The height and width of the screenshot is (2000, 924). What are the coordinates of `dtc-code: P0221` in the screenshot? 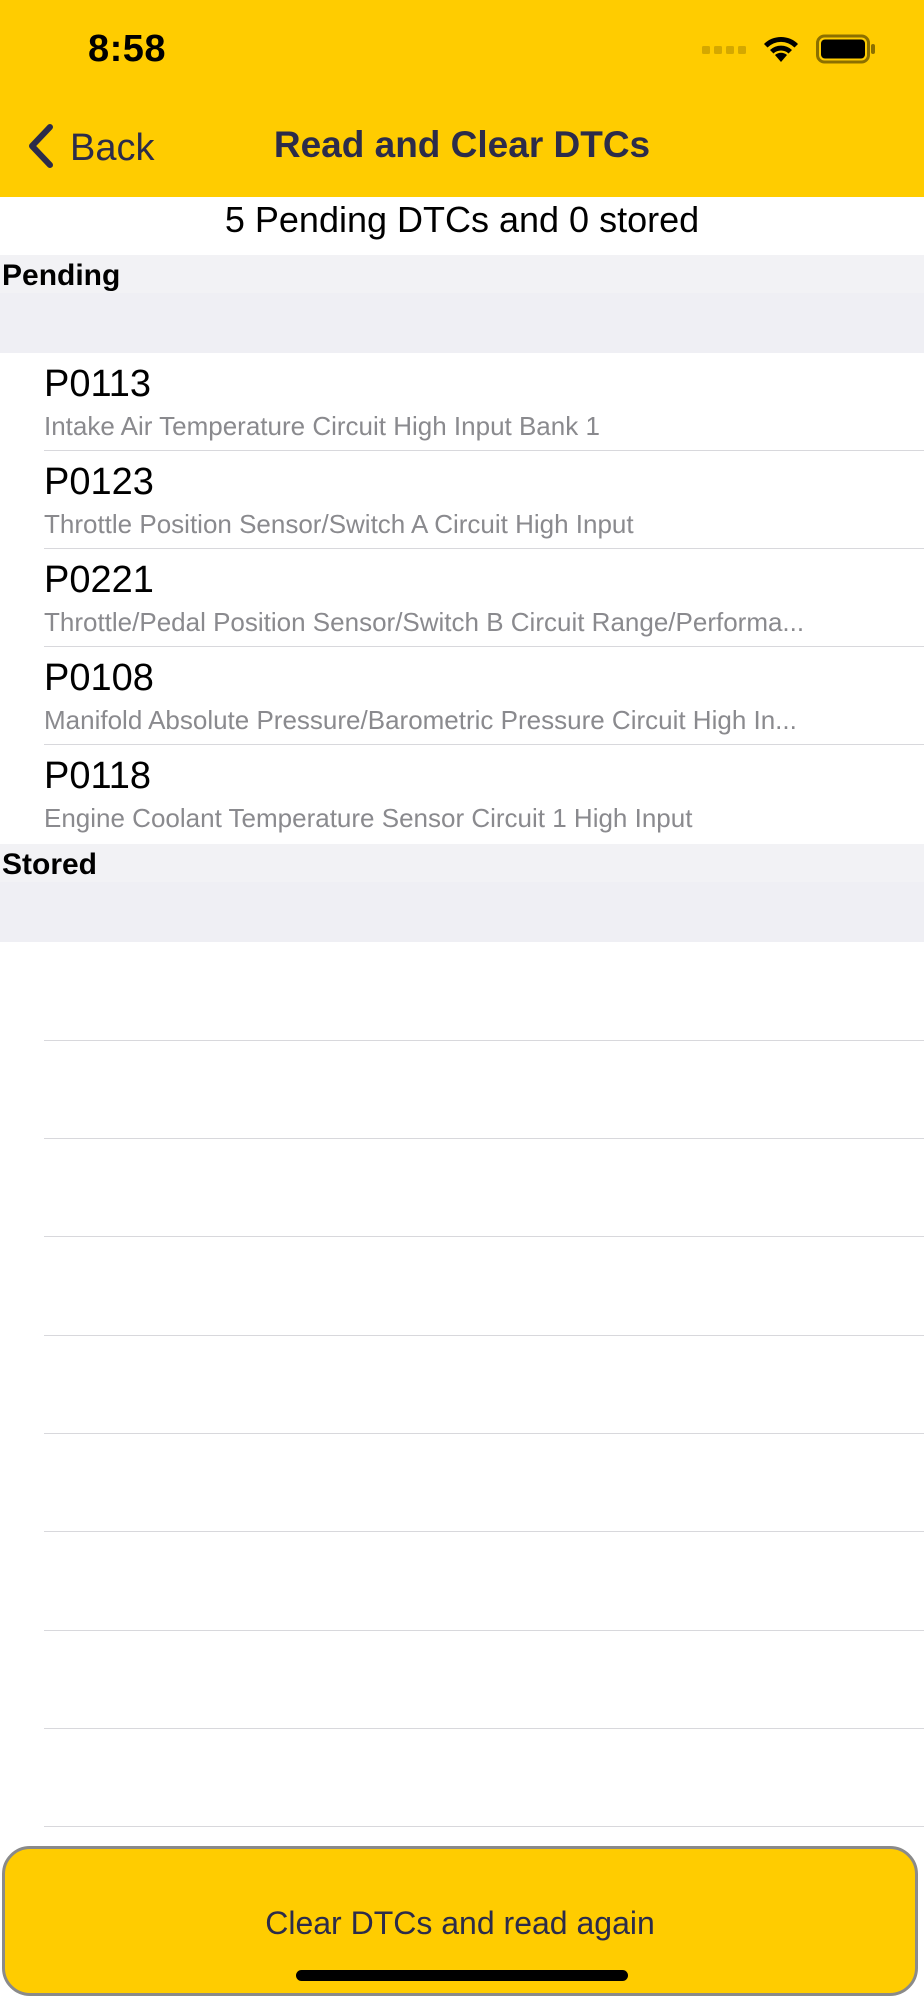 It's located at (99, 580).